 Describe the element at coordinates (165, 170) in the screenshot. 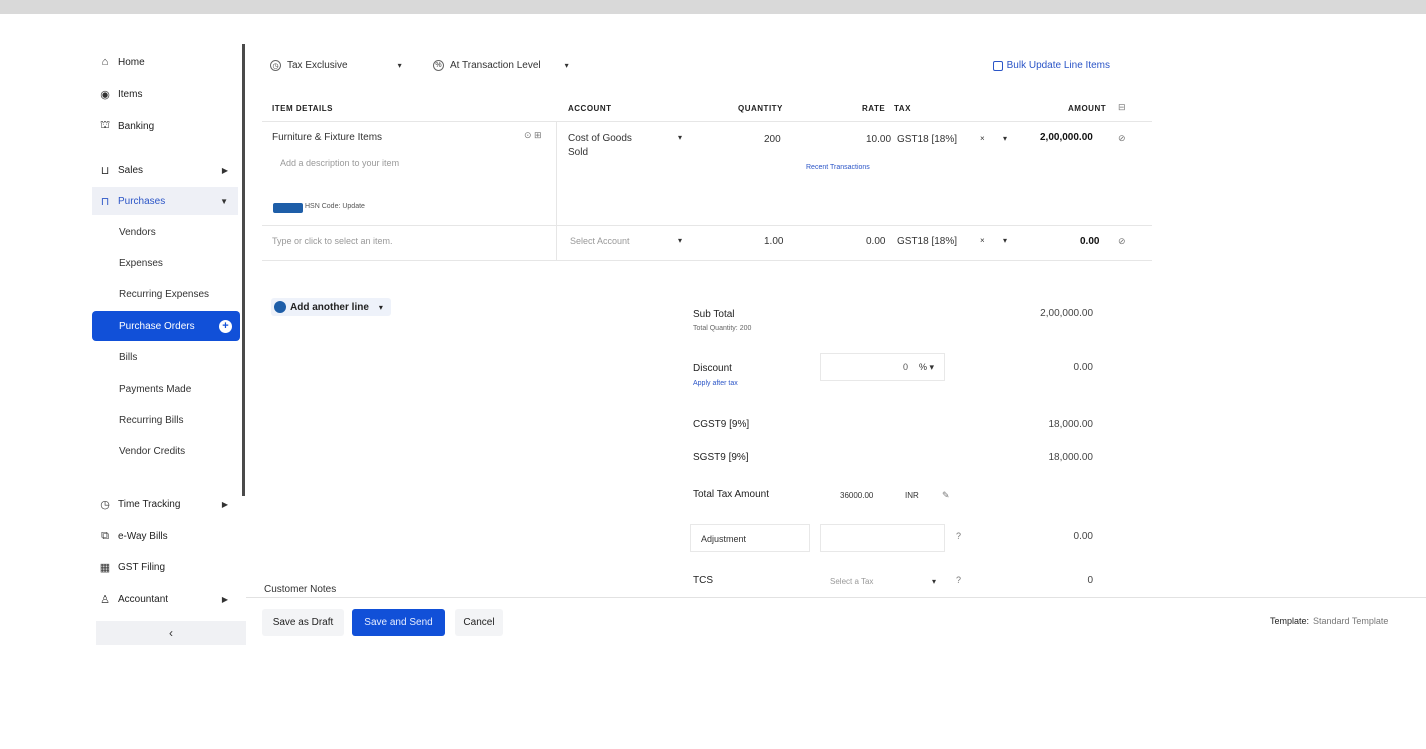

I see `sidebar-item-sales: ⊔ Sales ▶` at that location.